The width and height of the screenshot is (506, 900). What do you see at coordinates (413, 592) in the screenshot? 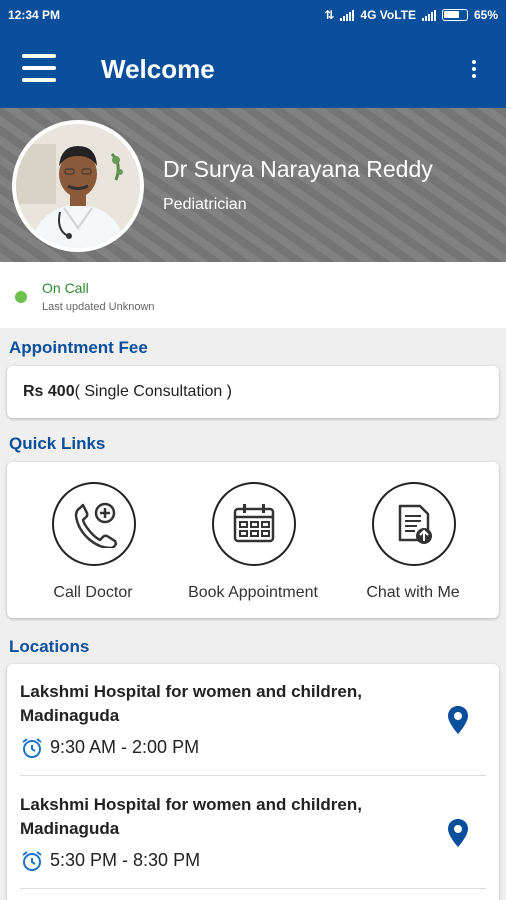
I see `chat-with-me-label: Chat with Me` at bounding box center [413, 592].